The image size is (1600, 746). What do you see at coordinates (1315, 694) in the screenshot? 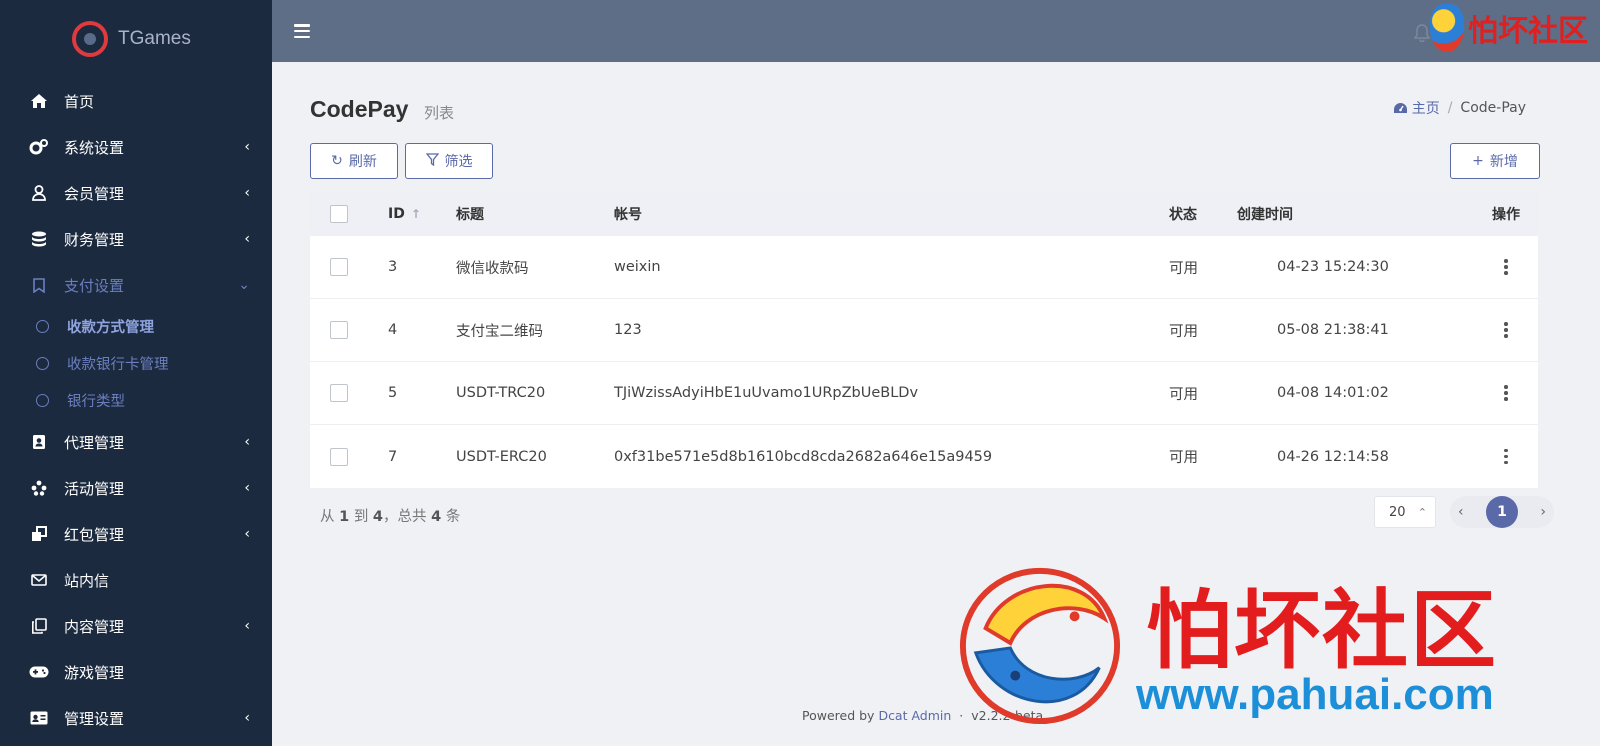
I see `watermark-url: www.pahuai.com` at bounding box center [1315, 694].